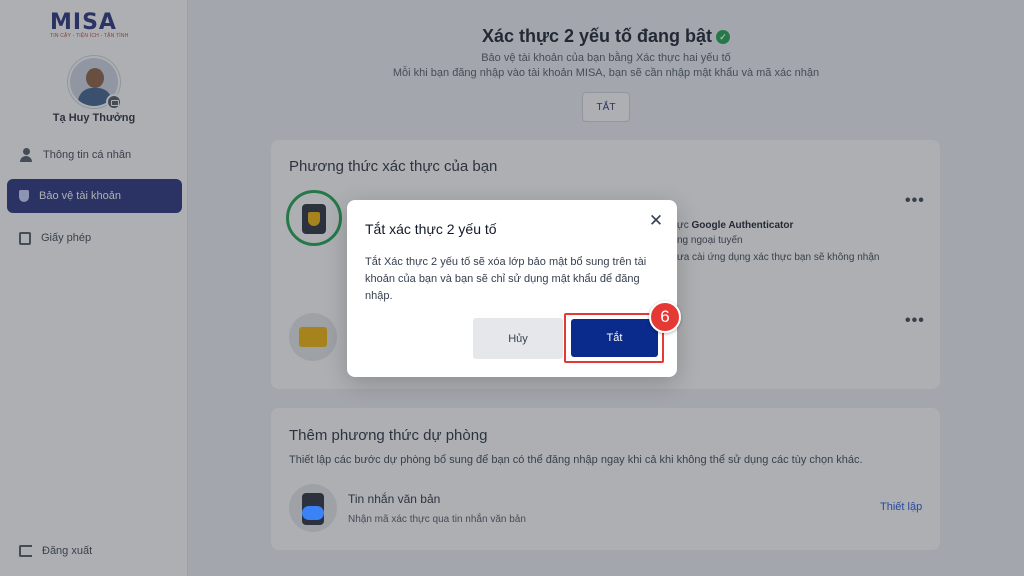 The width and height of the screenshot is (1024, 576). Describe the element at coordinates (665, 317) in the screenshot. I see `step-badge: 6` at that location.